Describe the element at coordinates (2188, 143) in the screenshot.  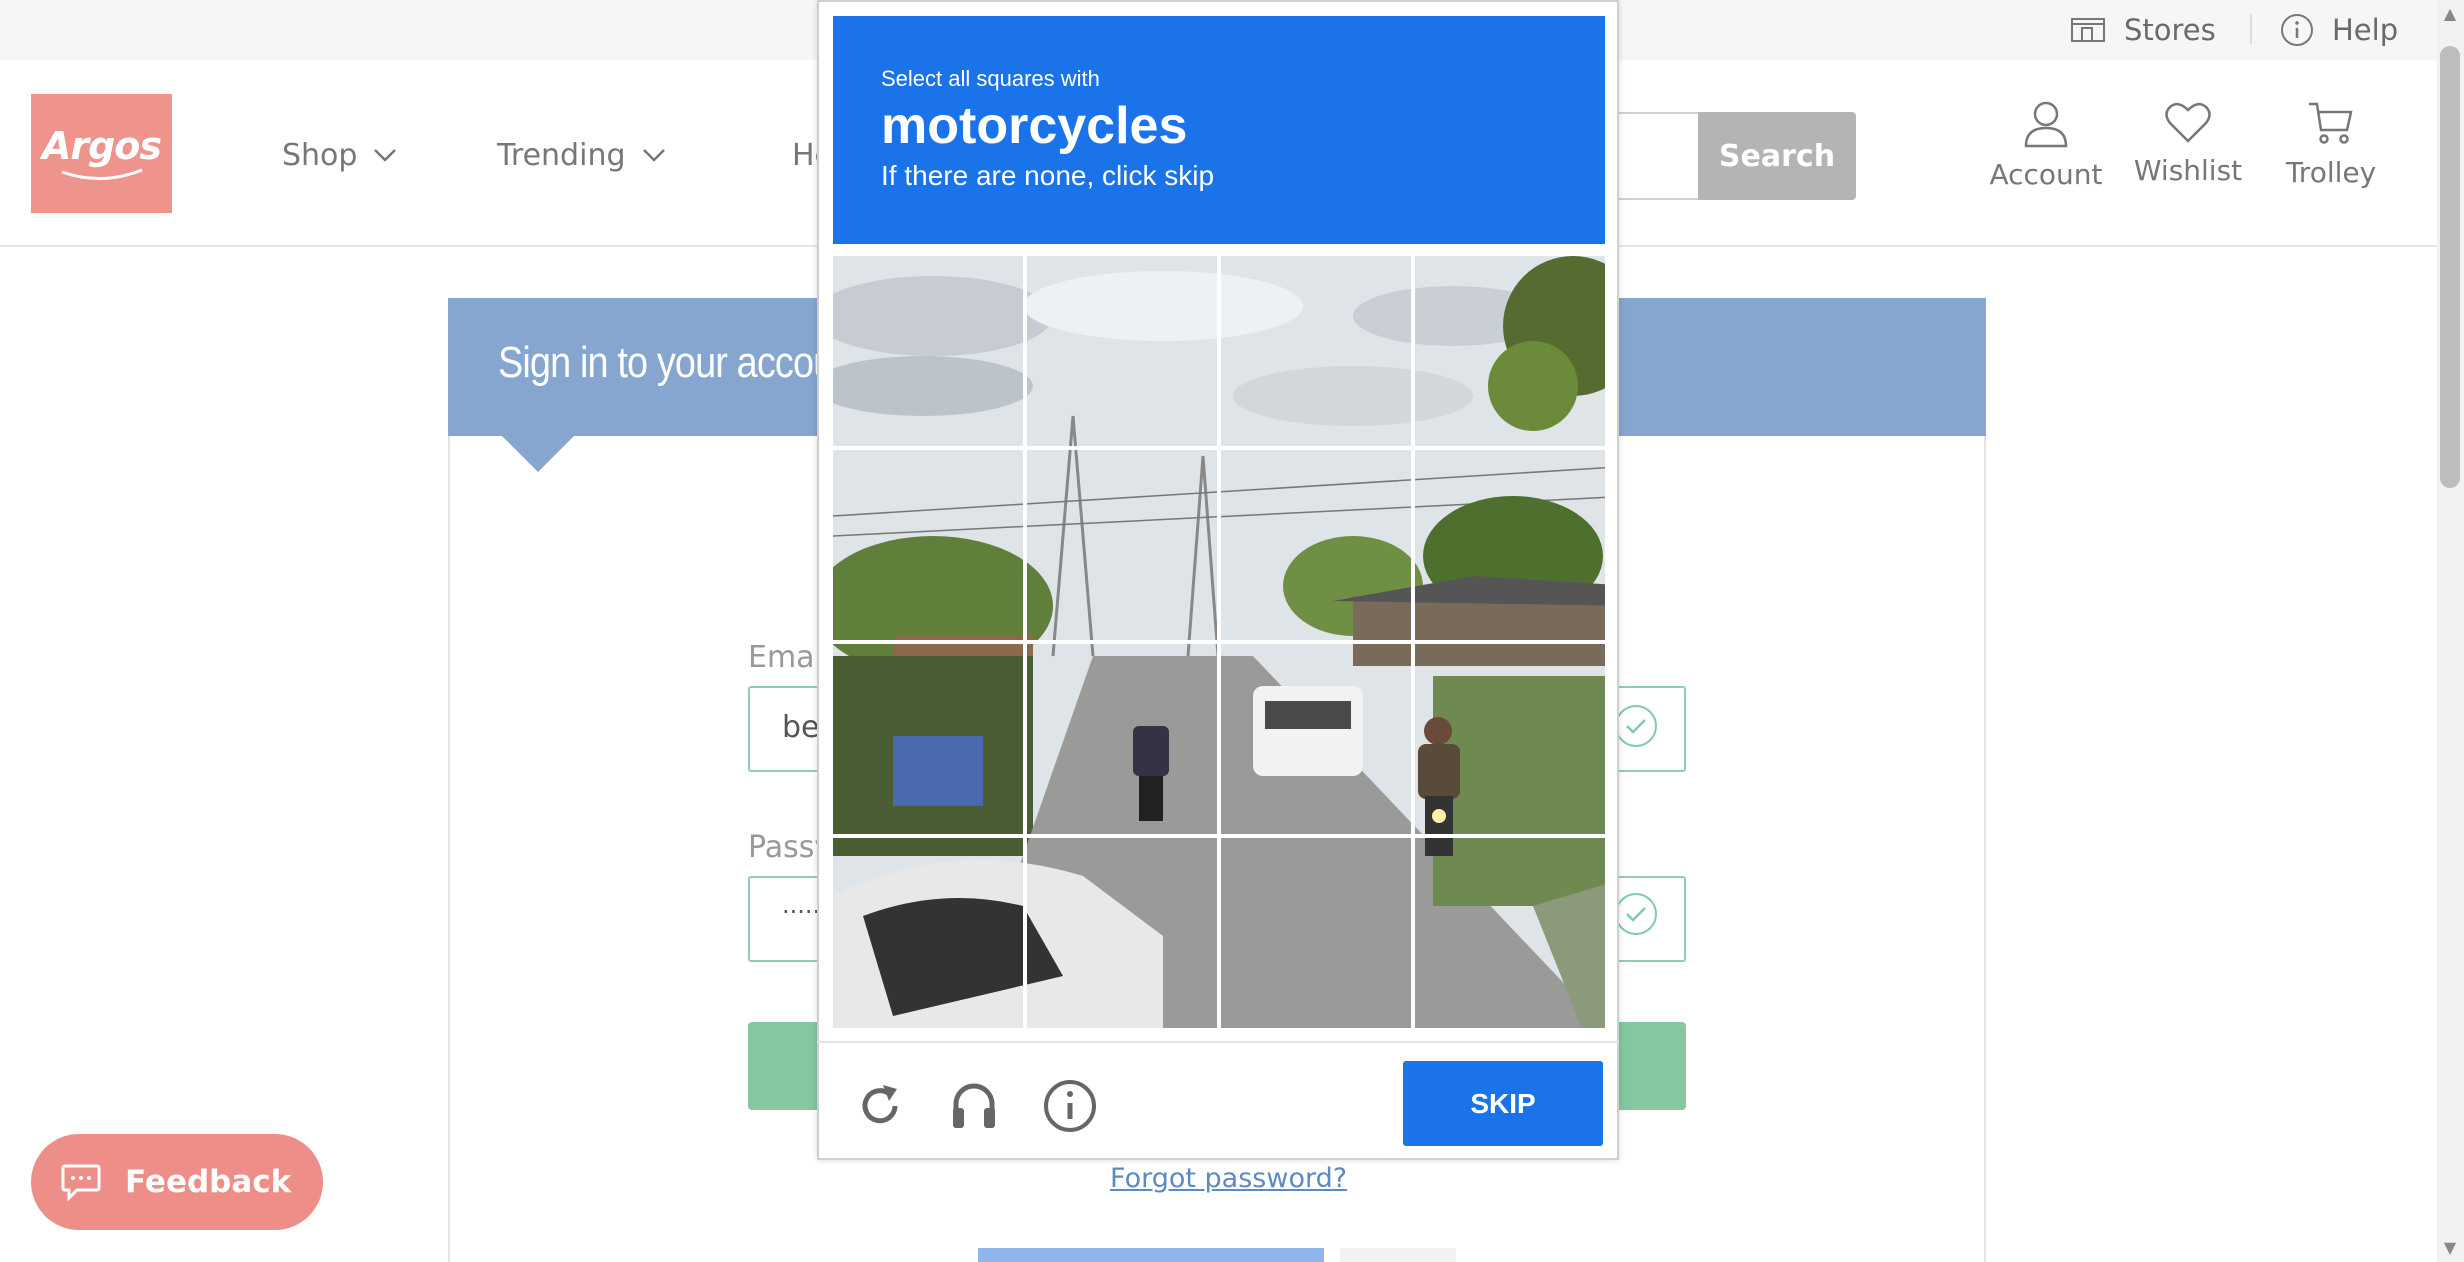
I see `wishlist-link: Wishlist` at that location.